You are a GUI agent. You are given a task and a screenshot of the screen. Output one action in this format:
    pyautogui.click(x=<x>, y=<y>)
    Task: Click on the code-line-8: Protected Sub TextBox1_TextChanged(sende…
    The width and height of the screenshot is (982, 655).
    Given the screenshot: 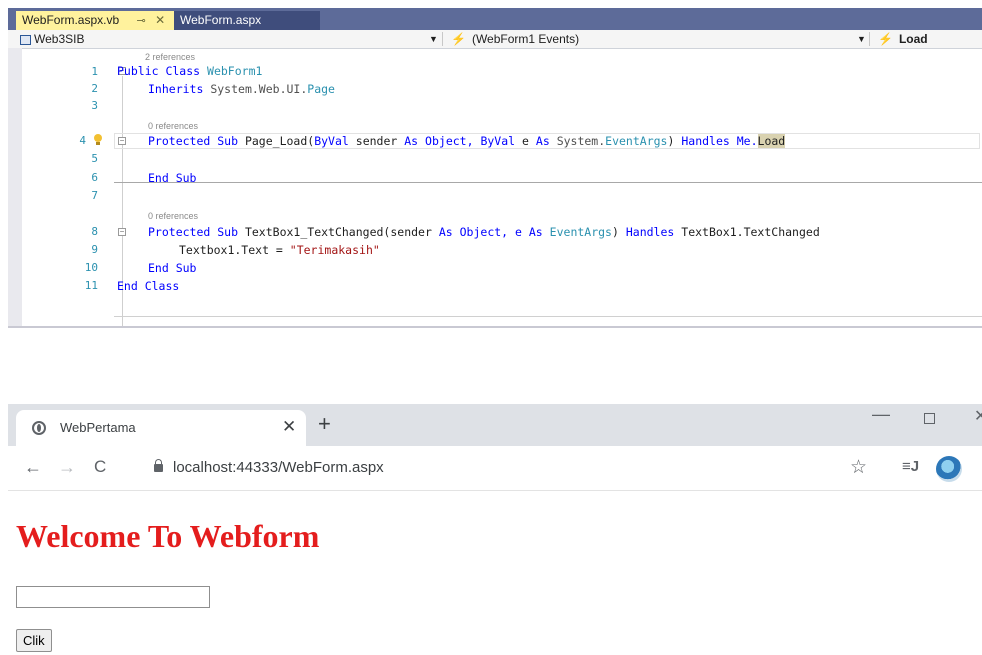 What is the action you would take?
    pyautogui.click(x=484, y=232)
    